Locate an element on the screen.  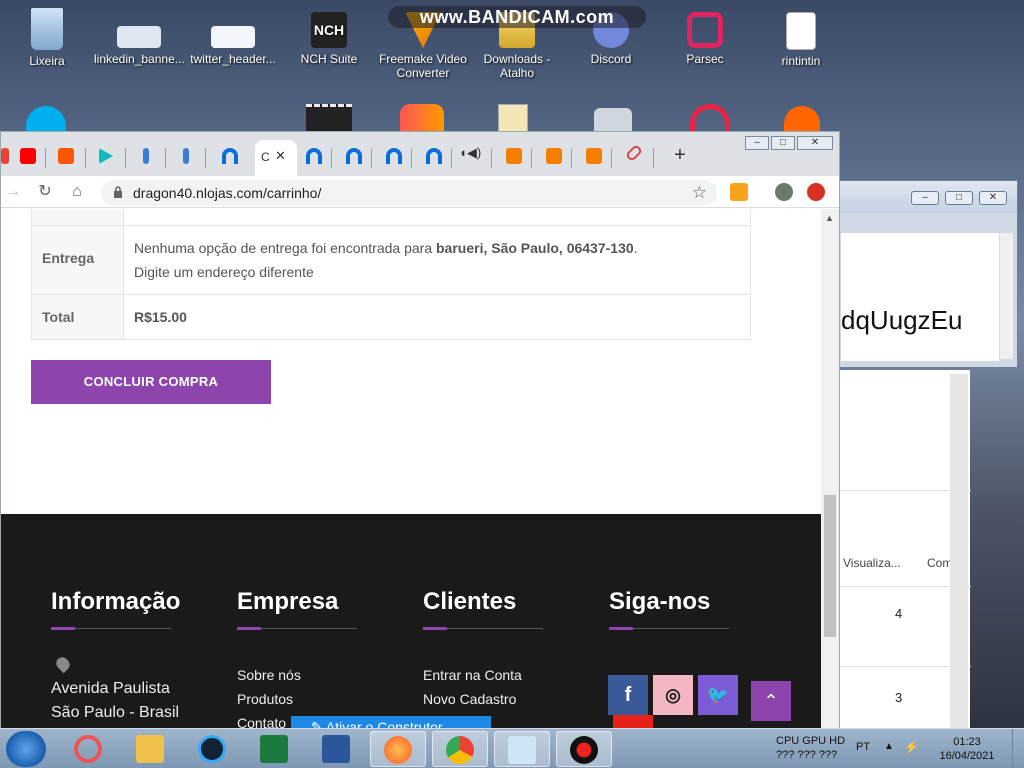
reload-icon: ↻ is located at coordinates (45, 192).